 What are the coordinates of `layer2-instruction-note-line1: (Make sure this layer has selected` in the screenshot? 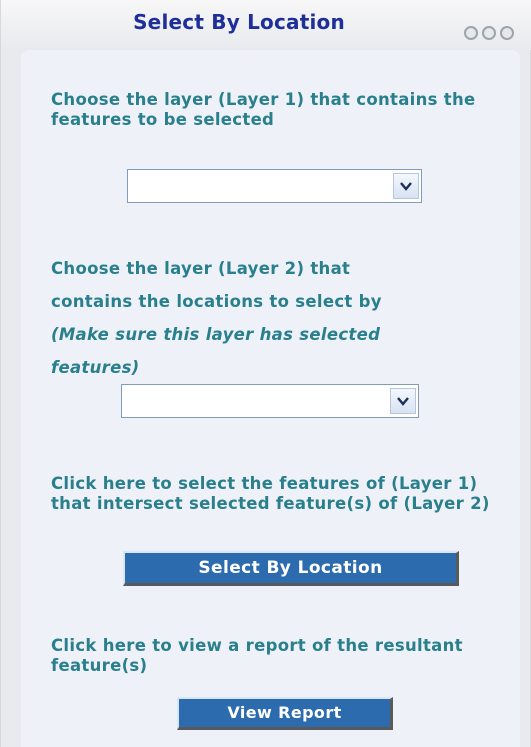 It's located at (216, 334).